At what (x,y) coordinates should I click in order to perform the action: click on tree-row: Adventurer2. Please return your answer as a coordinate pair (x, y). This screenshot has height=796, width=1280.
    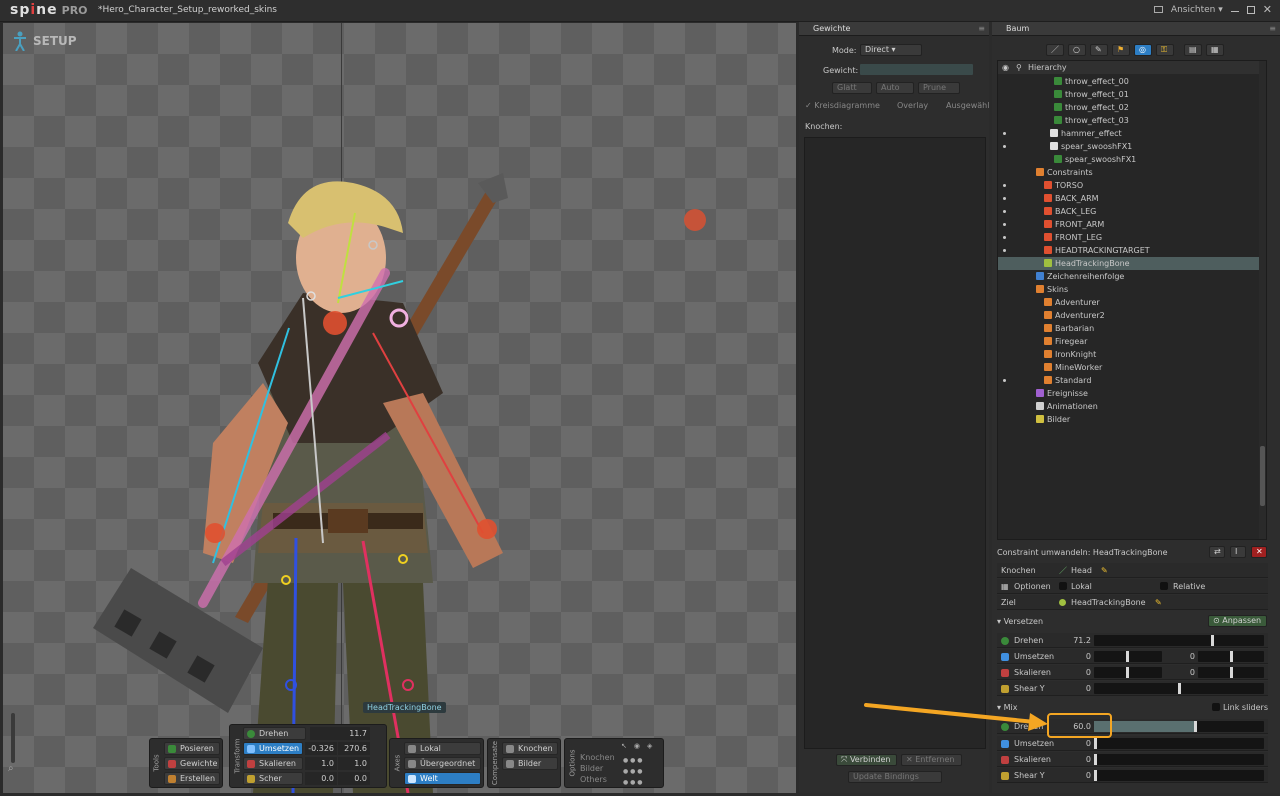
    Looking at the image, I should click on (1132, 315).